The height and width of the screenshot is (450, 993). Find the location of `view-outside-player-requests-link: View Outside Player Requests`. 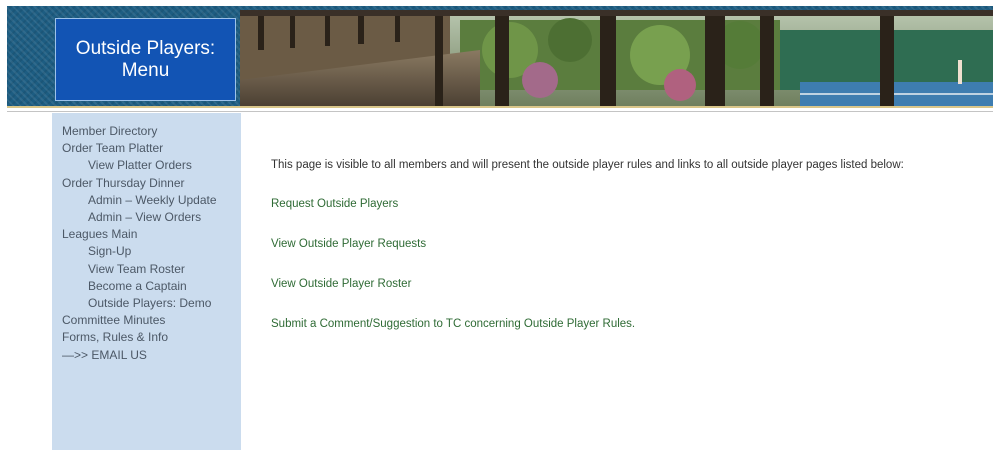

view-outside-player-requests-link: View Outside Player Requests is located at coordinates (348, 244).